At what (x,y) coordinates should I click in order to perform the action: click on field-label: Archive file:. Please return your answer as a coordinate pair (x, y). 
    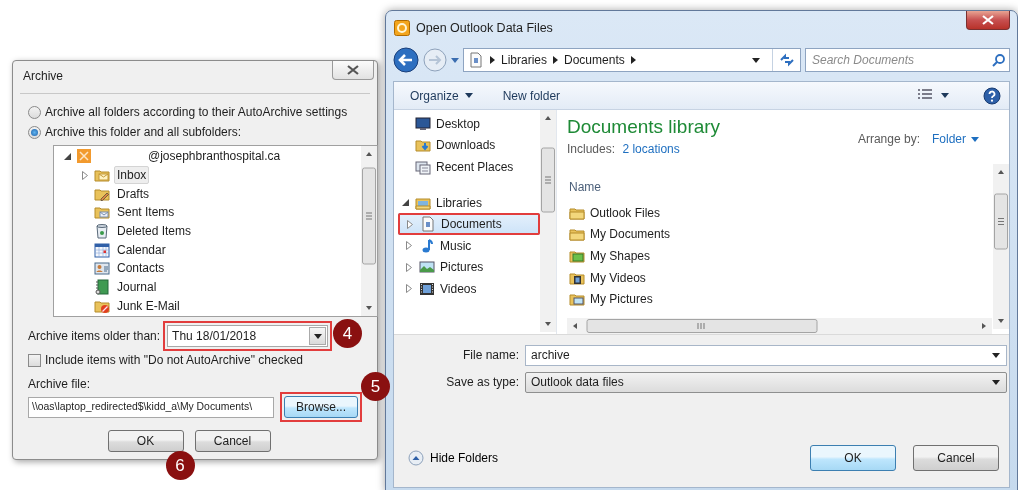
    Looking at the image, I should click on (59, 384).